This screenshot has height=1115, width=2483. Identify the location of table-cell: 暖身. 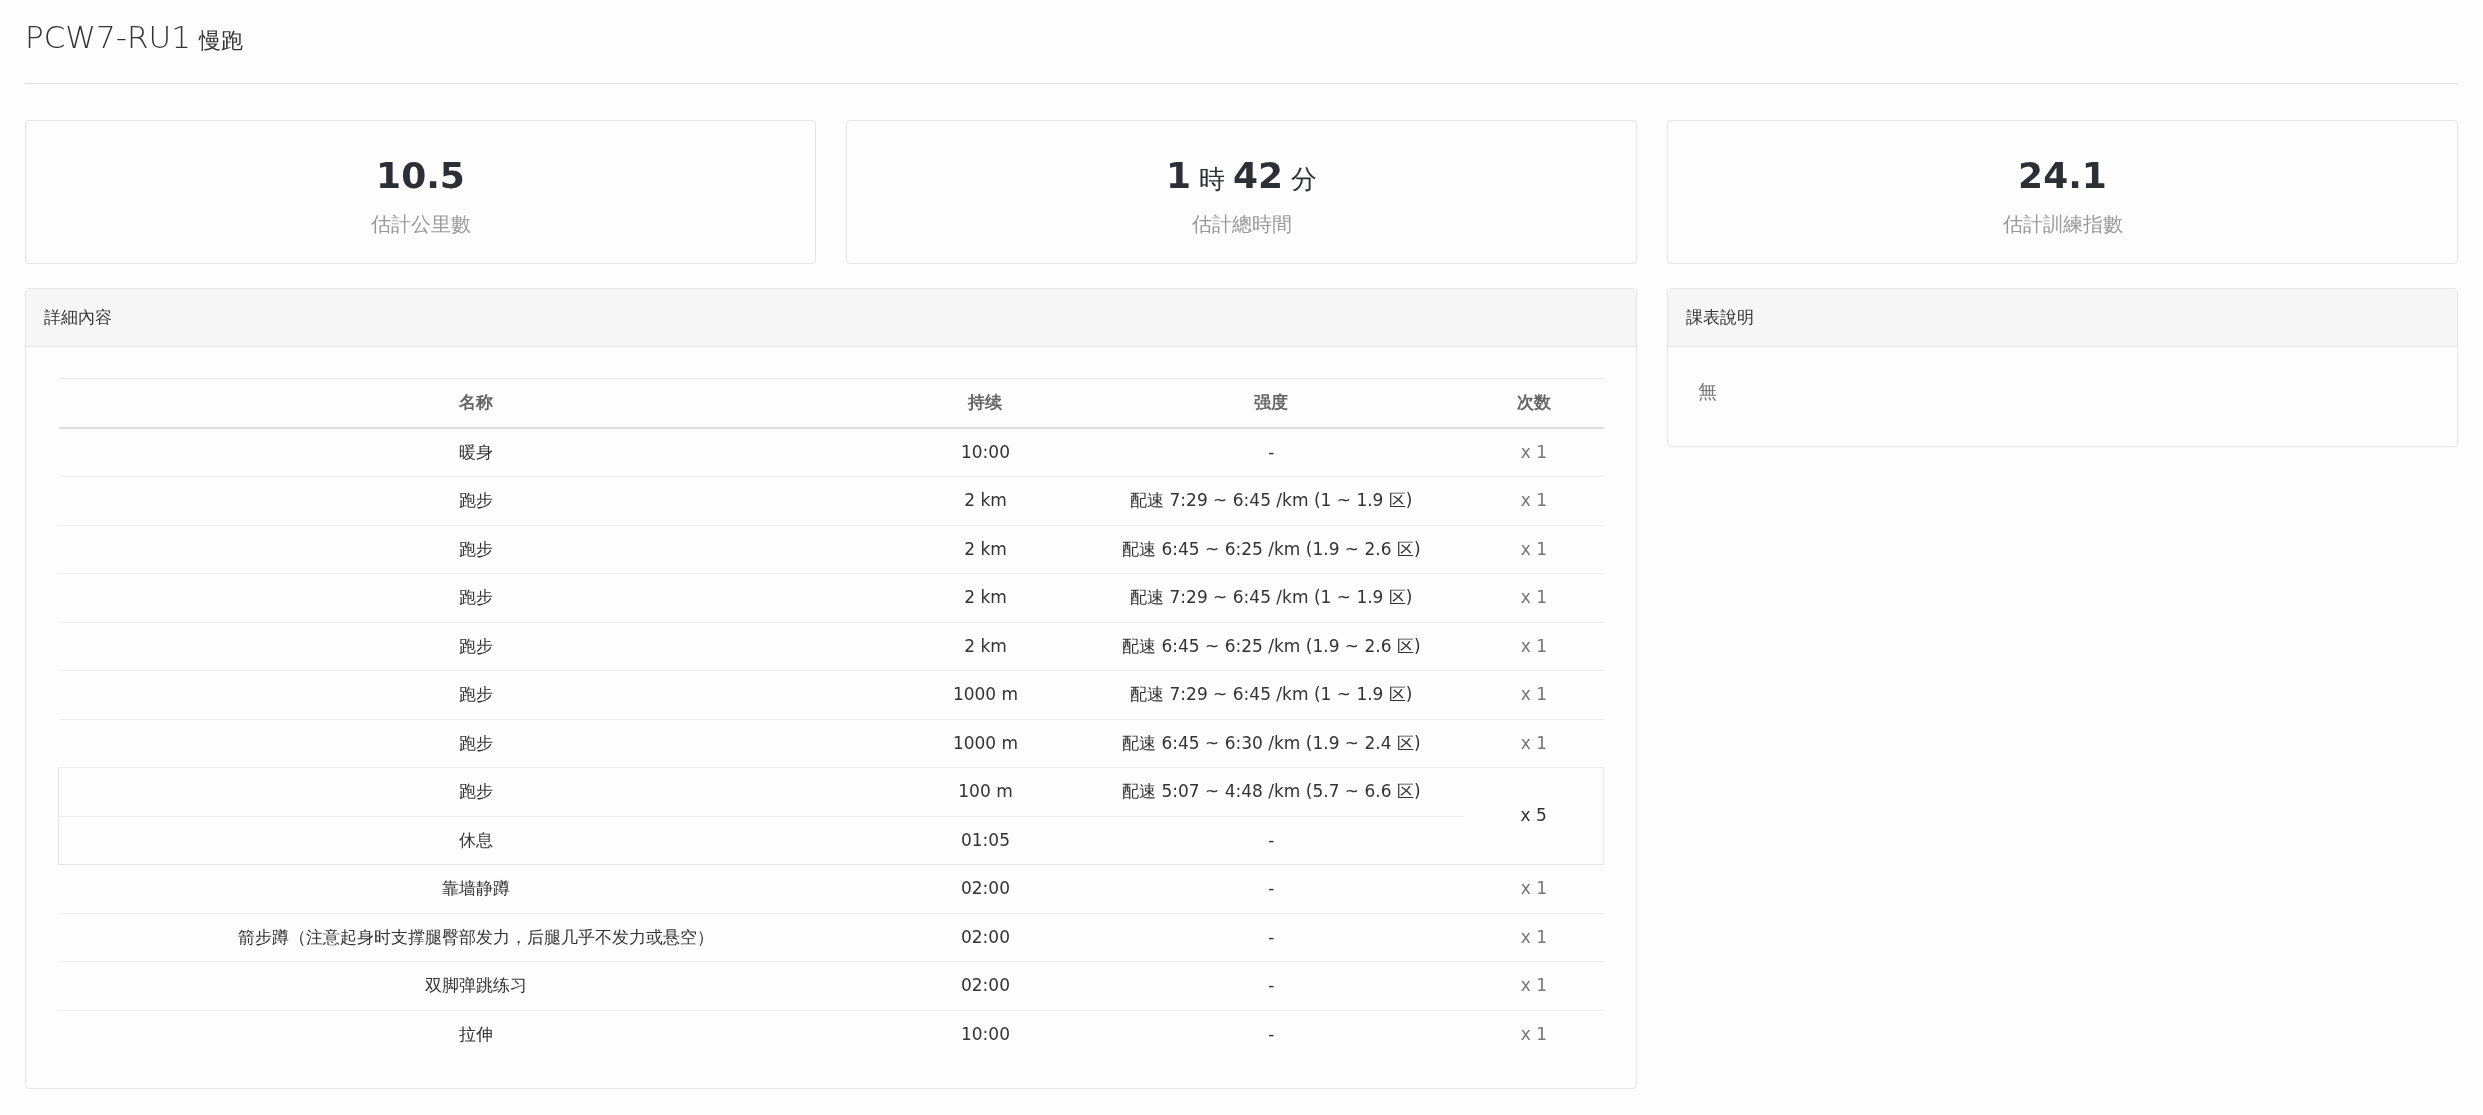
(475, 452).